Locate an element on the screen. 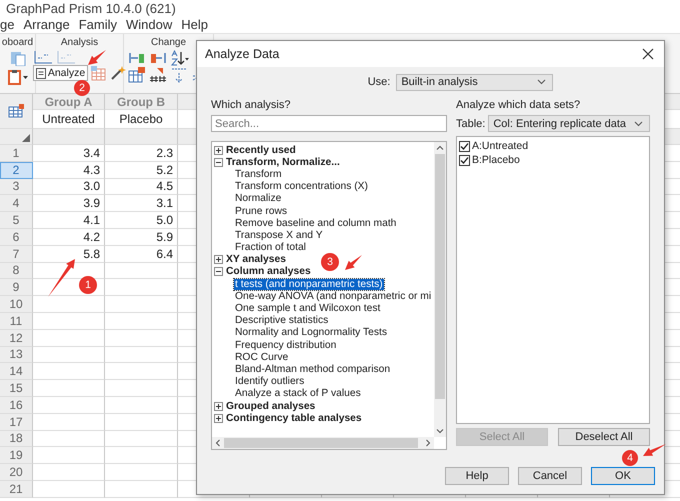  menu-item: Help is located at coordinates (194, 24).